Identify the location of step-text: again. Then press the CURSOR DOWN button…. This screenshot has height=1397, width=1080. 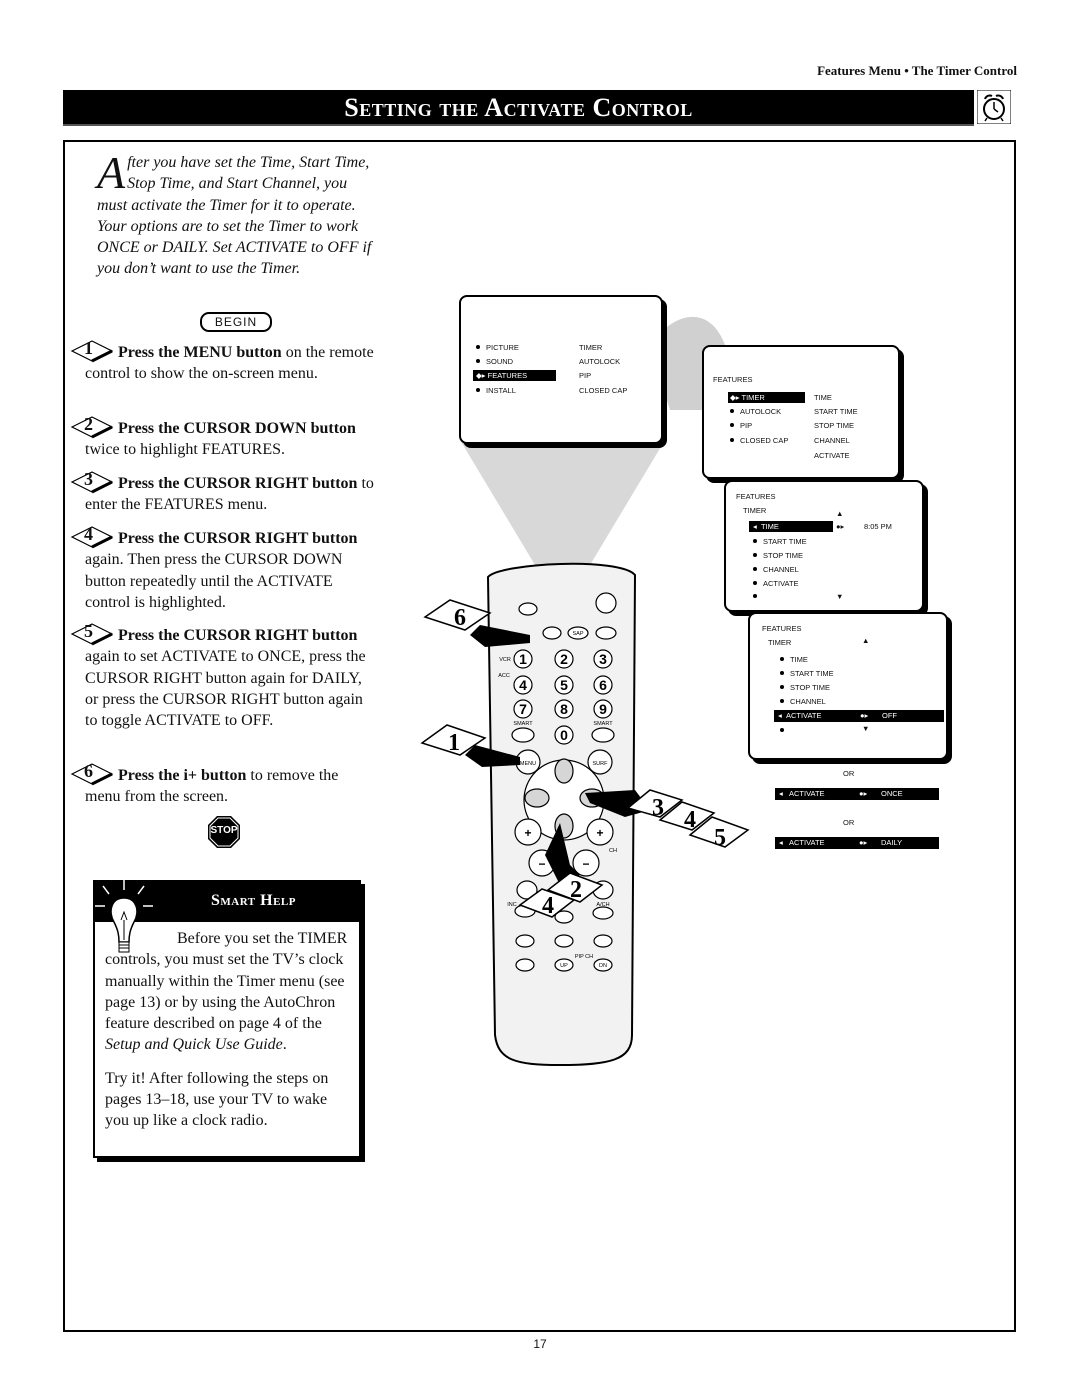
(214, 581).